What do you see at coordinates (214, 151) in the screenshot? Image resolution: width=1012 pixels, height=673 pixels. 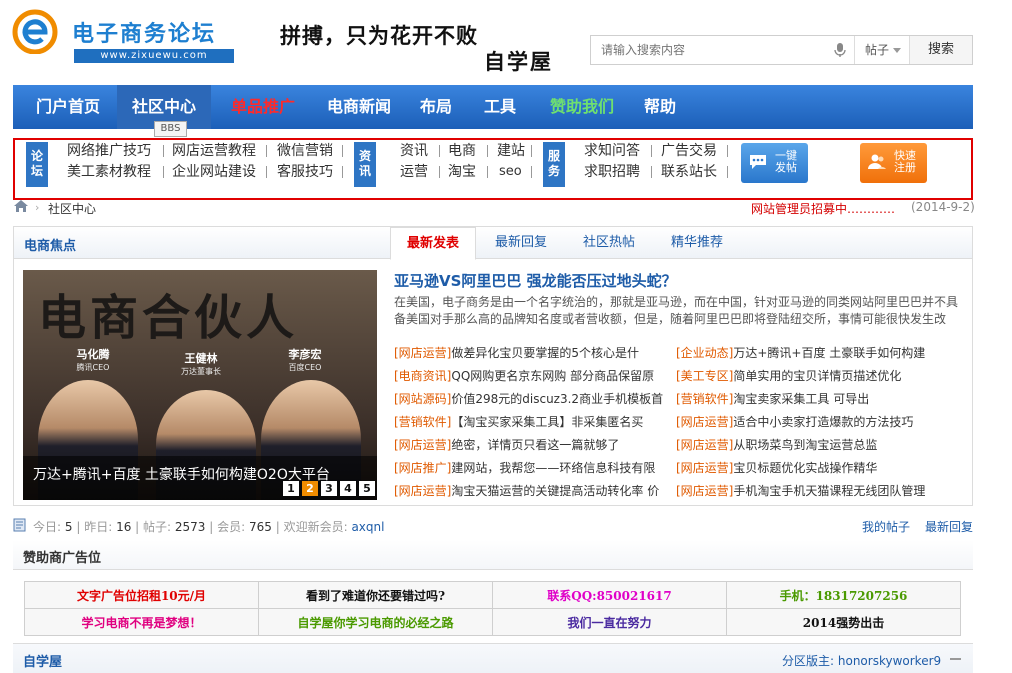 I see `quick-link-forum-2: 网店运营教程` at bounding box center [214, 151].